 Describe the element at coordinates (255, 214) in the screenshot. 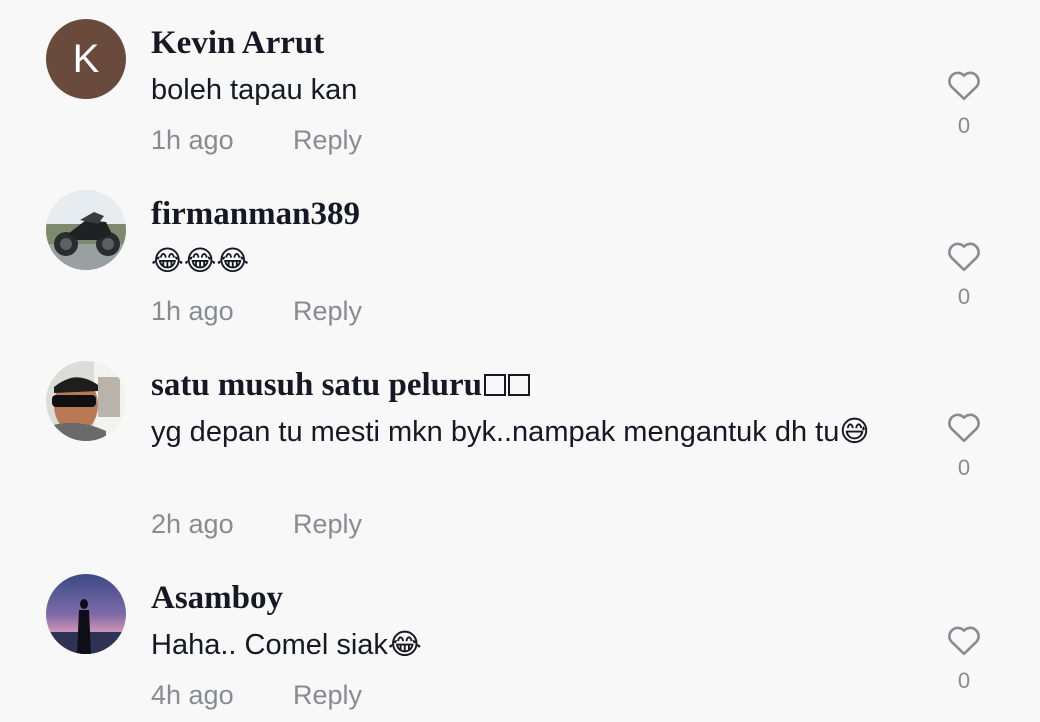

I see `comment-username: firmanman389` at that location.